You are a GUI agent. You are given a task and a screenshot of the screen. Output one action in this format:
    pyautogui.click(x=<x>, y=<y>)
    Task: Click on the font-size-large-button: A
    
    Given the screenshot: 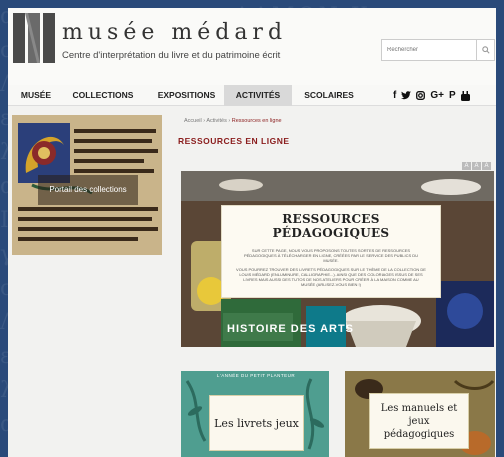 What is the action you would take?
    pyautogui.click(x=486, y=166)
    